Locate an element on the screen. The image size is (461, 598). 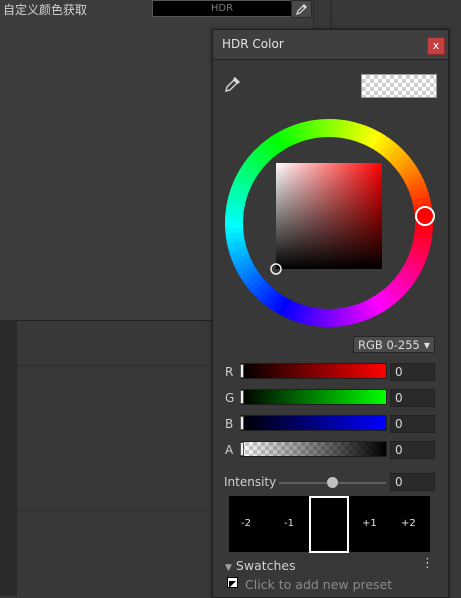
red-slider is located at coordinates (313, 371).